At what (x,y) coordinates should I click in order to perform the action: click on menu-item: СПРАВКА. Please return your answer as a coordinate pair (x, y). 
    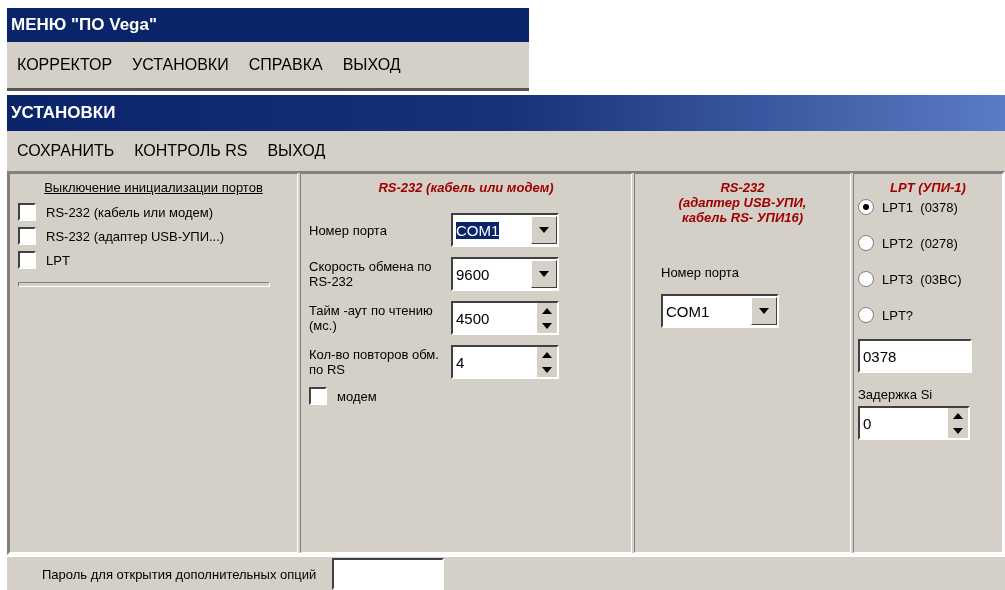
    Looking at the image, I should click on (285, 65).